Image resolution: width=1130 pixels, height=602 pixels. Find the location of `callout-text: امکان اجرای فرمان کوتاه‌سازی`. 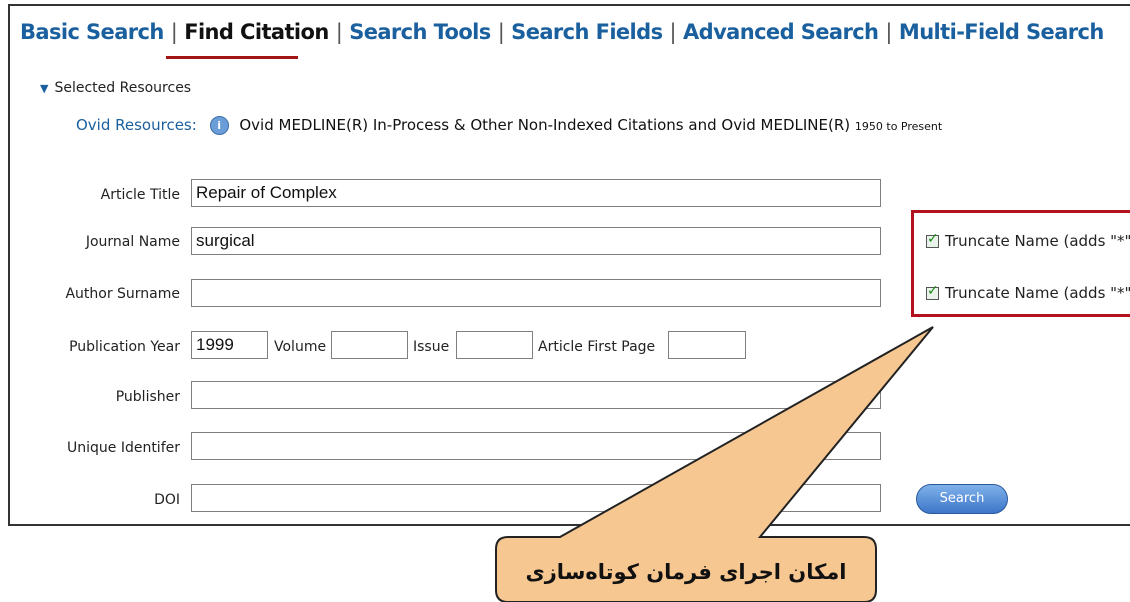

callout-text: امکان اجرای فرمان کوتاه‌سازی is located at coordinates (686, 572).